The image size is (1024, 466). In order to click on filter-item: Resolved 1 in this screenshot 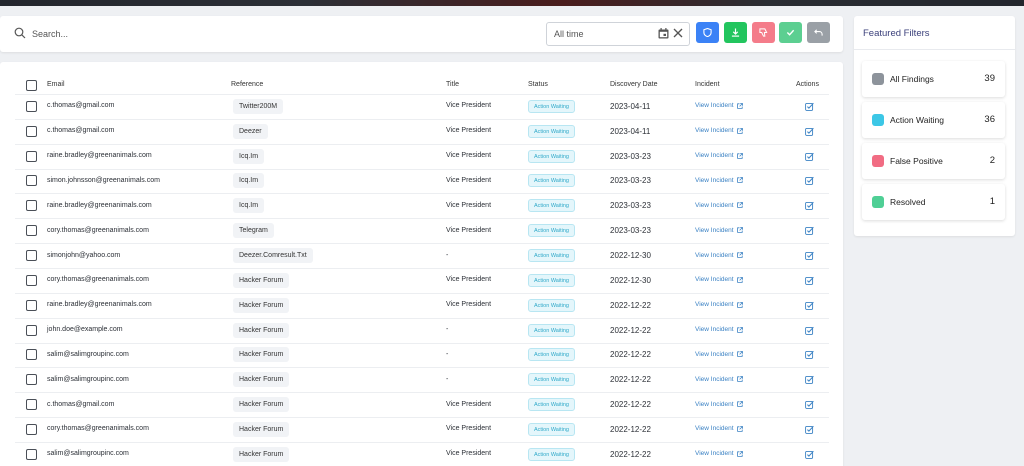, I will do `click(933, 202)`.